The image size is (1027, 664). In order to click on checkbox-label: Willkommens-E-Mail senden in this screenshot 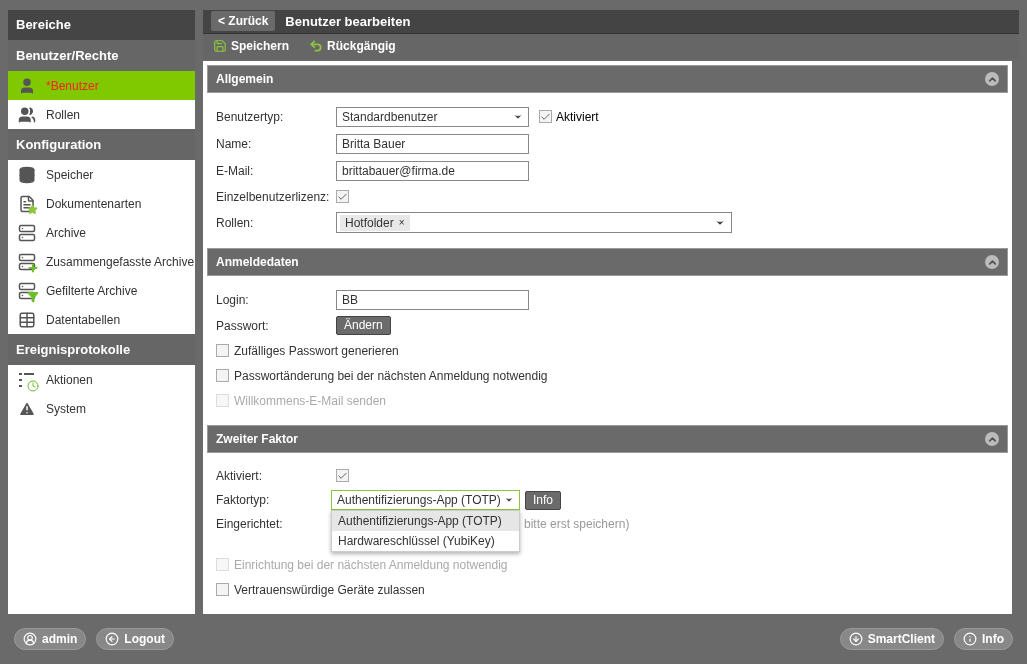, I will do `click(310, 401)`.